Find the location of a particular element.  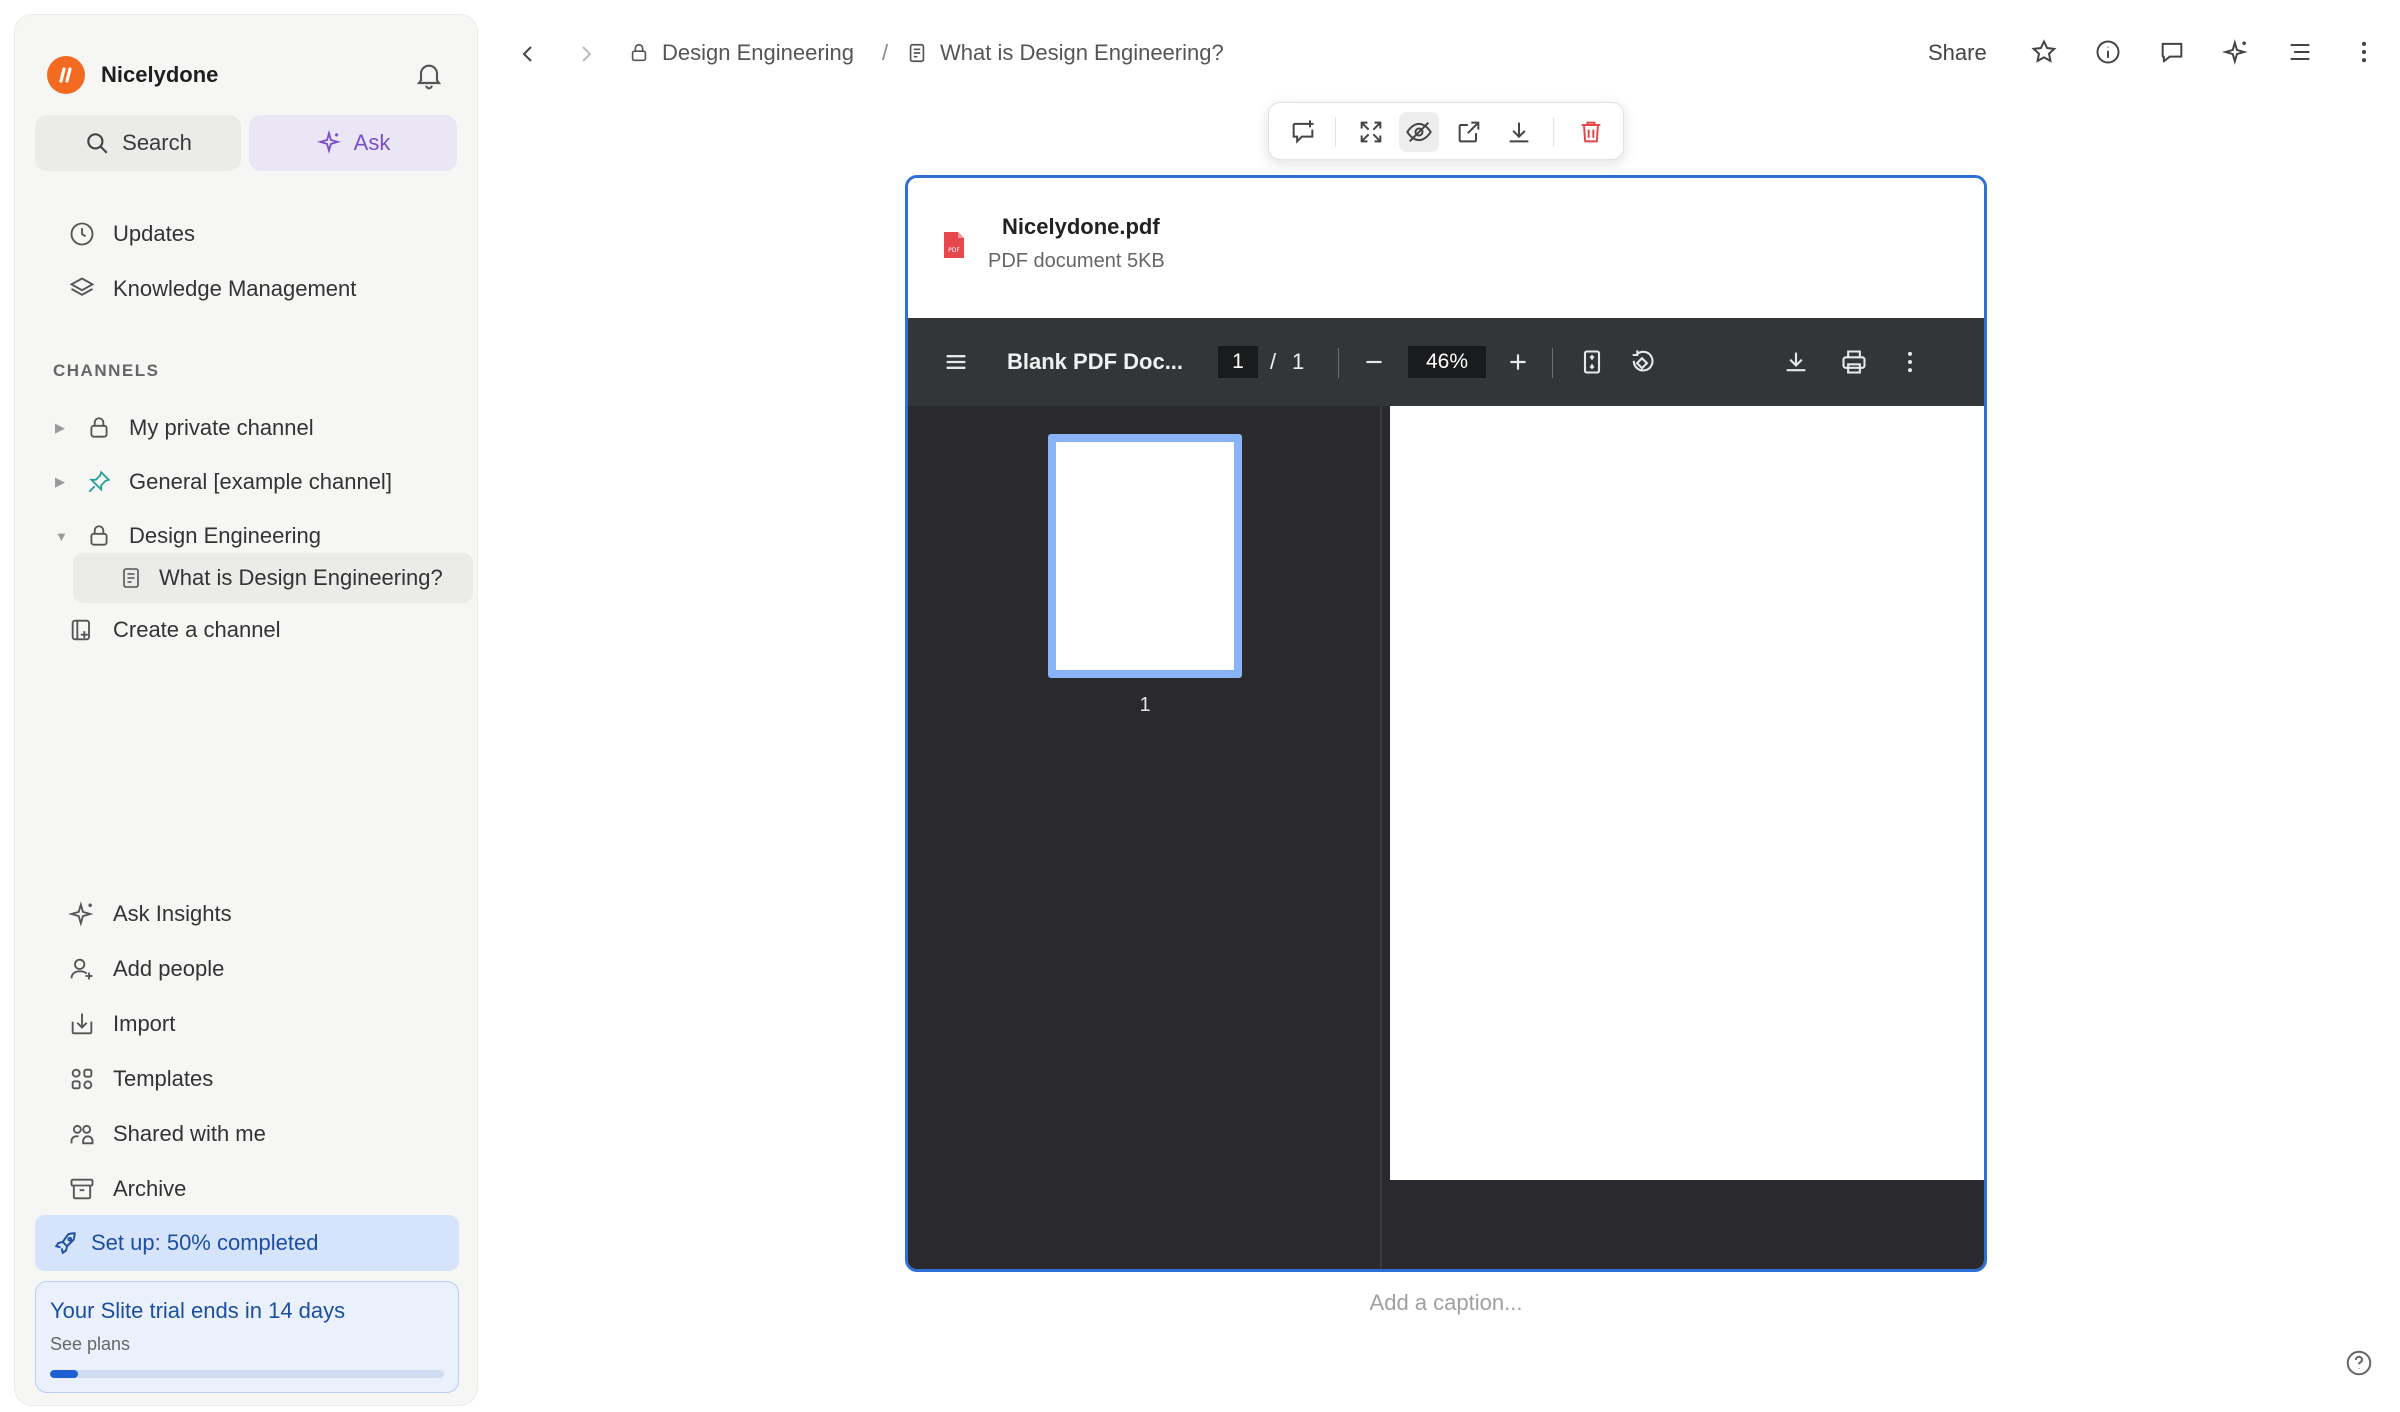

rocket-icon is located at coordinates (63, 1243).